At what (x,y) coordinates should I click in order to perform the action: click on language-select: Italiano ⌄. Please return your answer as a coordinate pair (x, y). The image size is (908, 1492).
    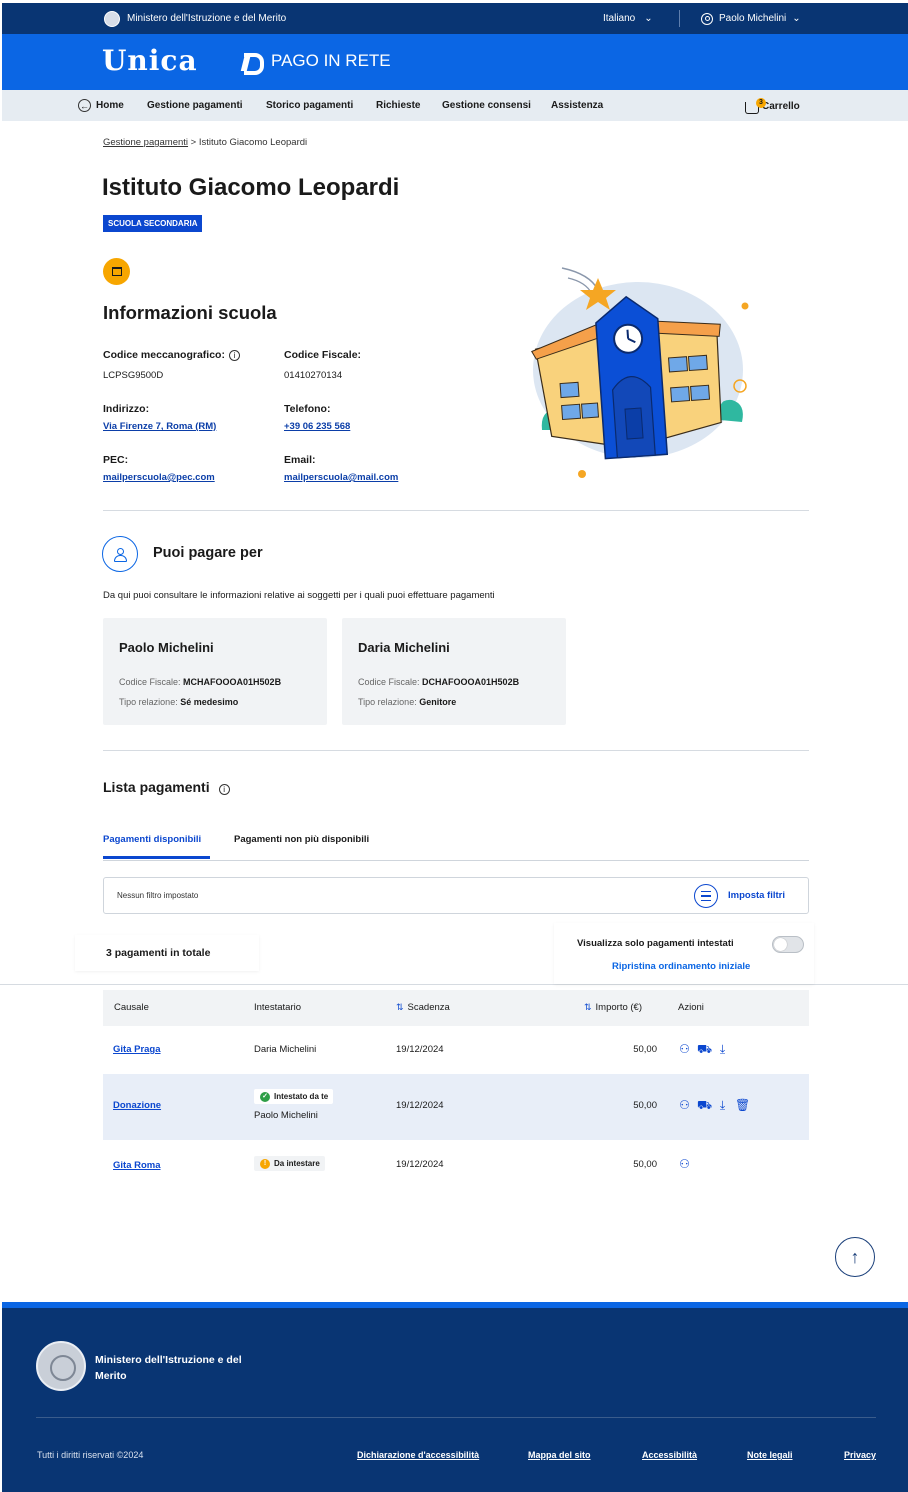
    Looking at the image, I should click on (628, 18).